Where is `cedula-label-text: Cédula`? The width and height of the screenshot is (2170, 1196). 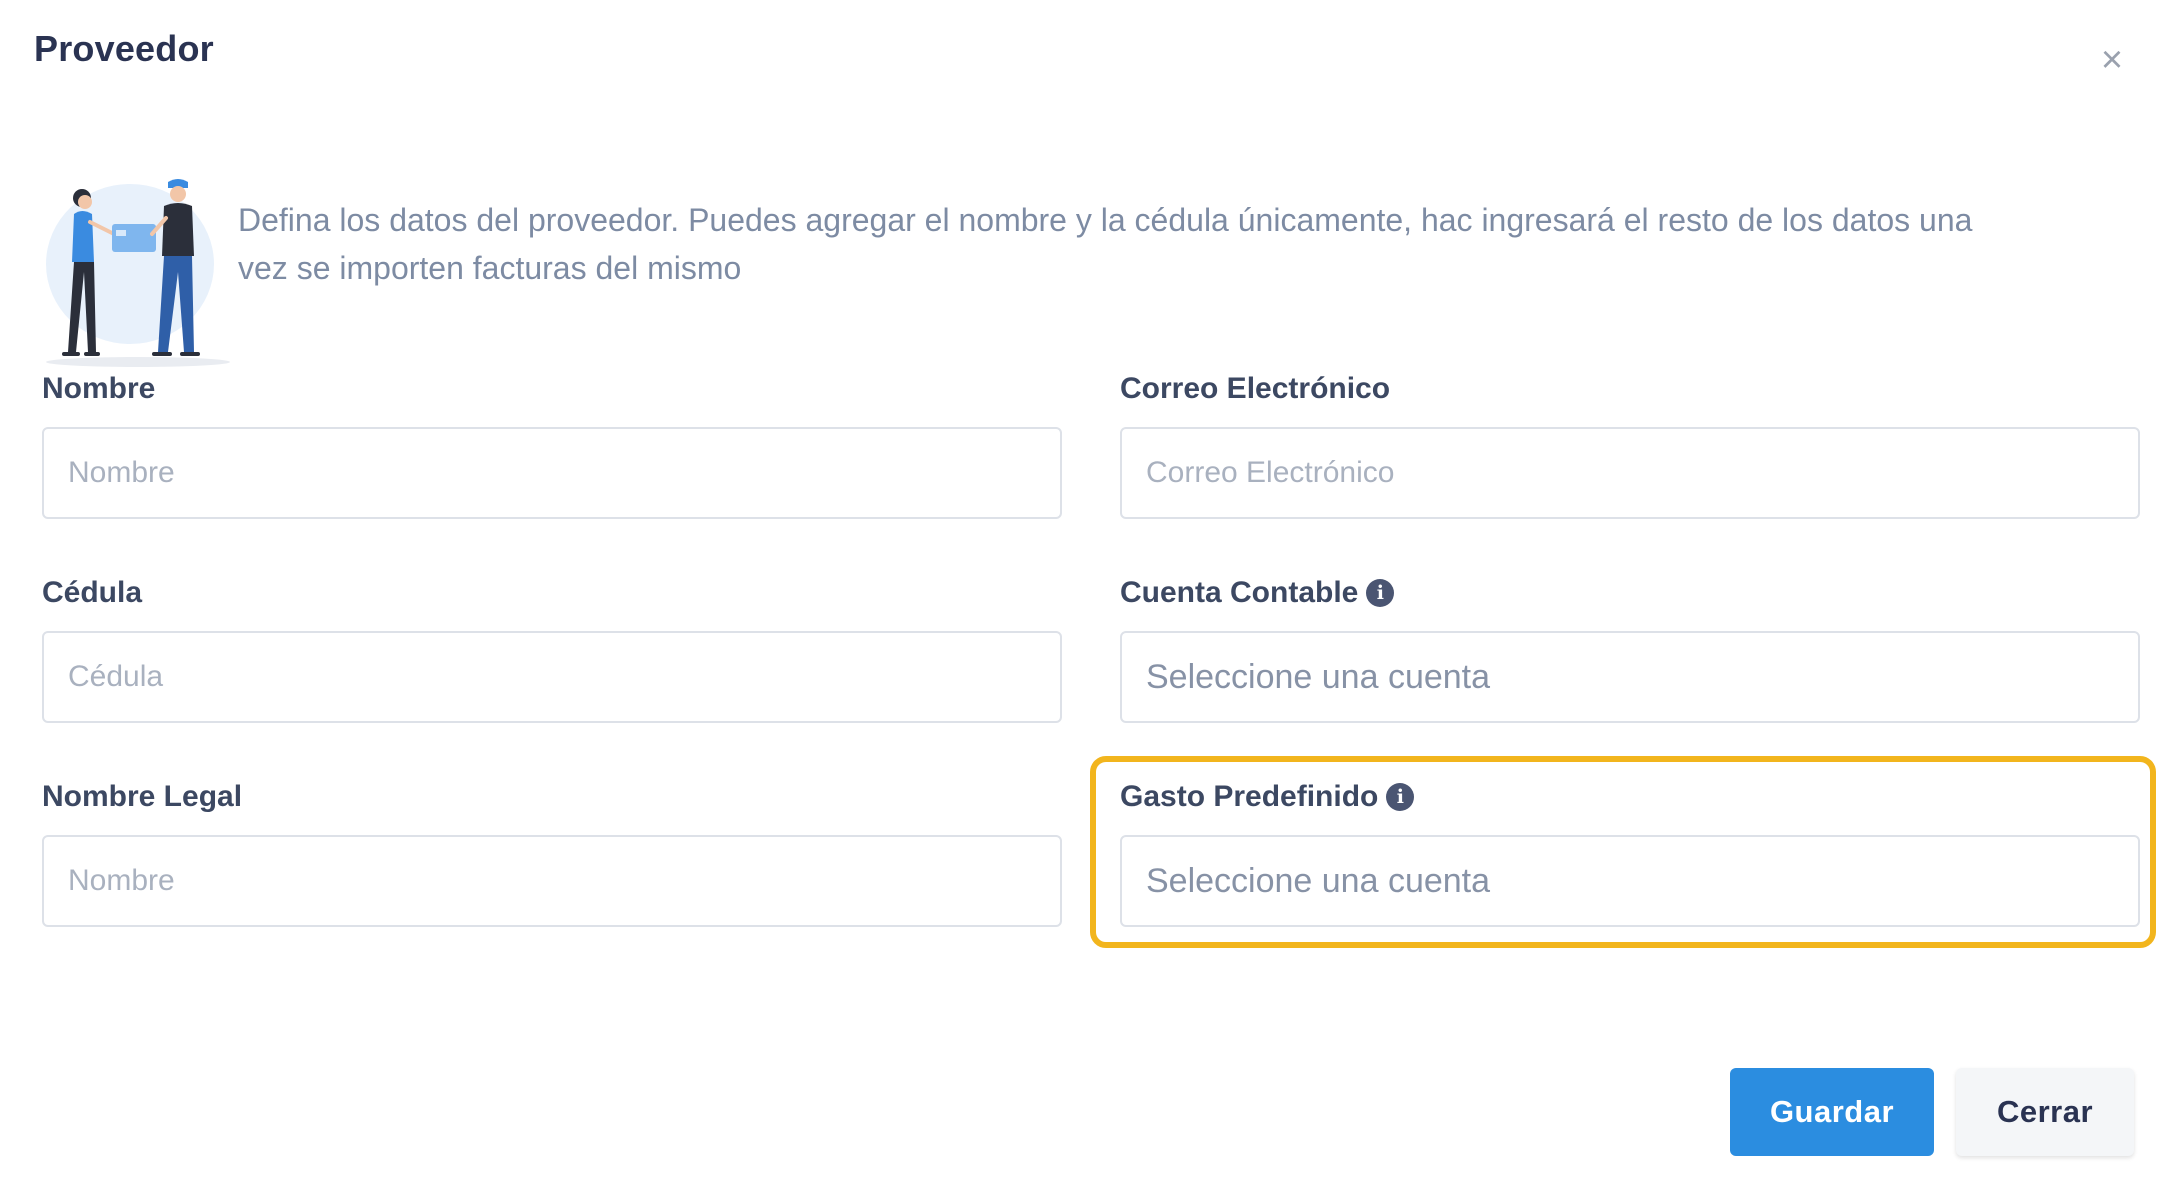 cedula-label-text: Cédula is located at coordinates (92, 592).